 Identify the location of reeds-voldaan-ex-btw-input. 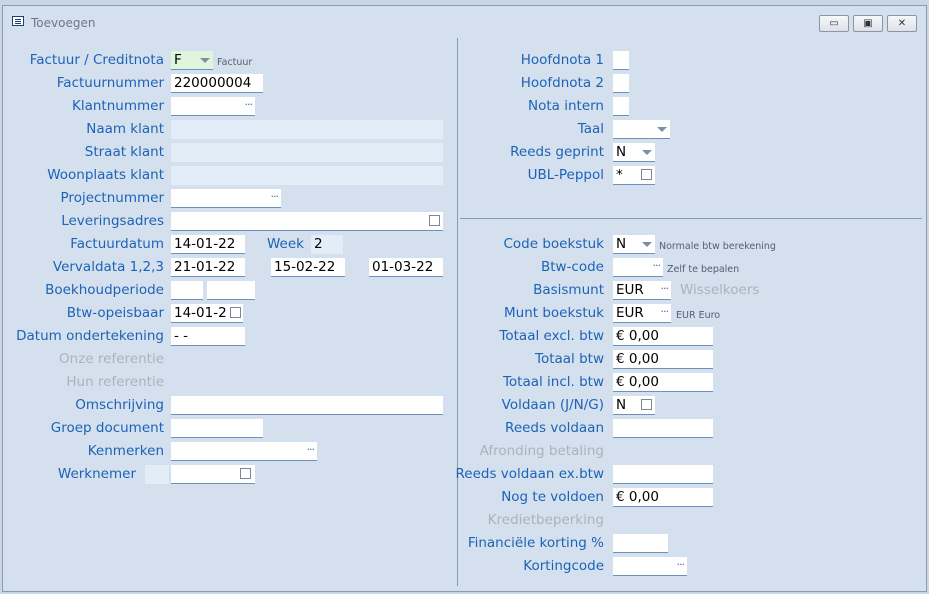
(663, 474).